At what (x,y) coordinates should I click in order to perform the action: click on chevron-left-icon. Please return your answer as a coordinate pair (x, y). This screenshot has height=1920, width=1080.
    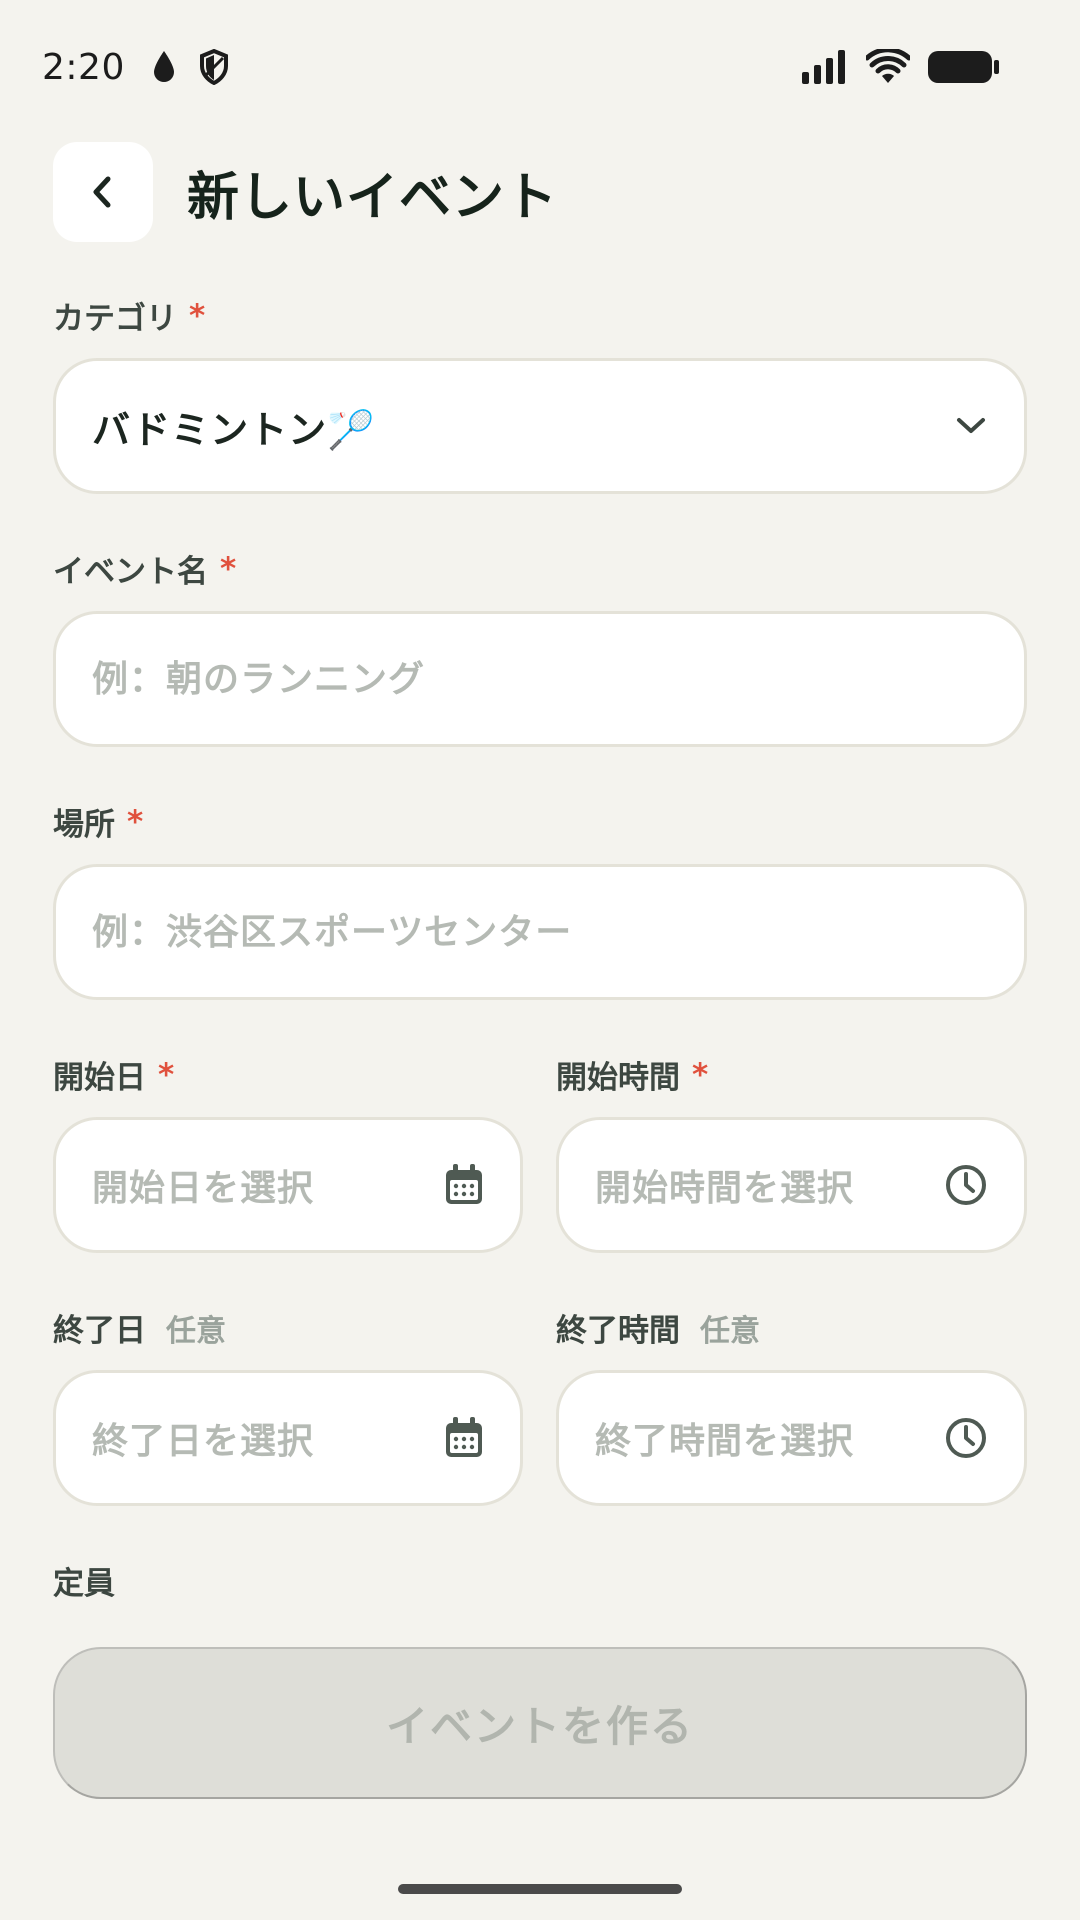
    Looking at the image, I should click on (102, 192).